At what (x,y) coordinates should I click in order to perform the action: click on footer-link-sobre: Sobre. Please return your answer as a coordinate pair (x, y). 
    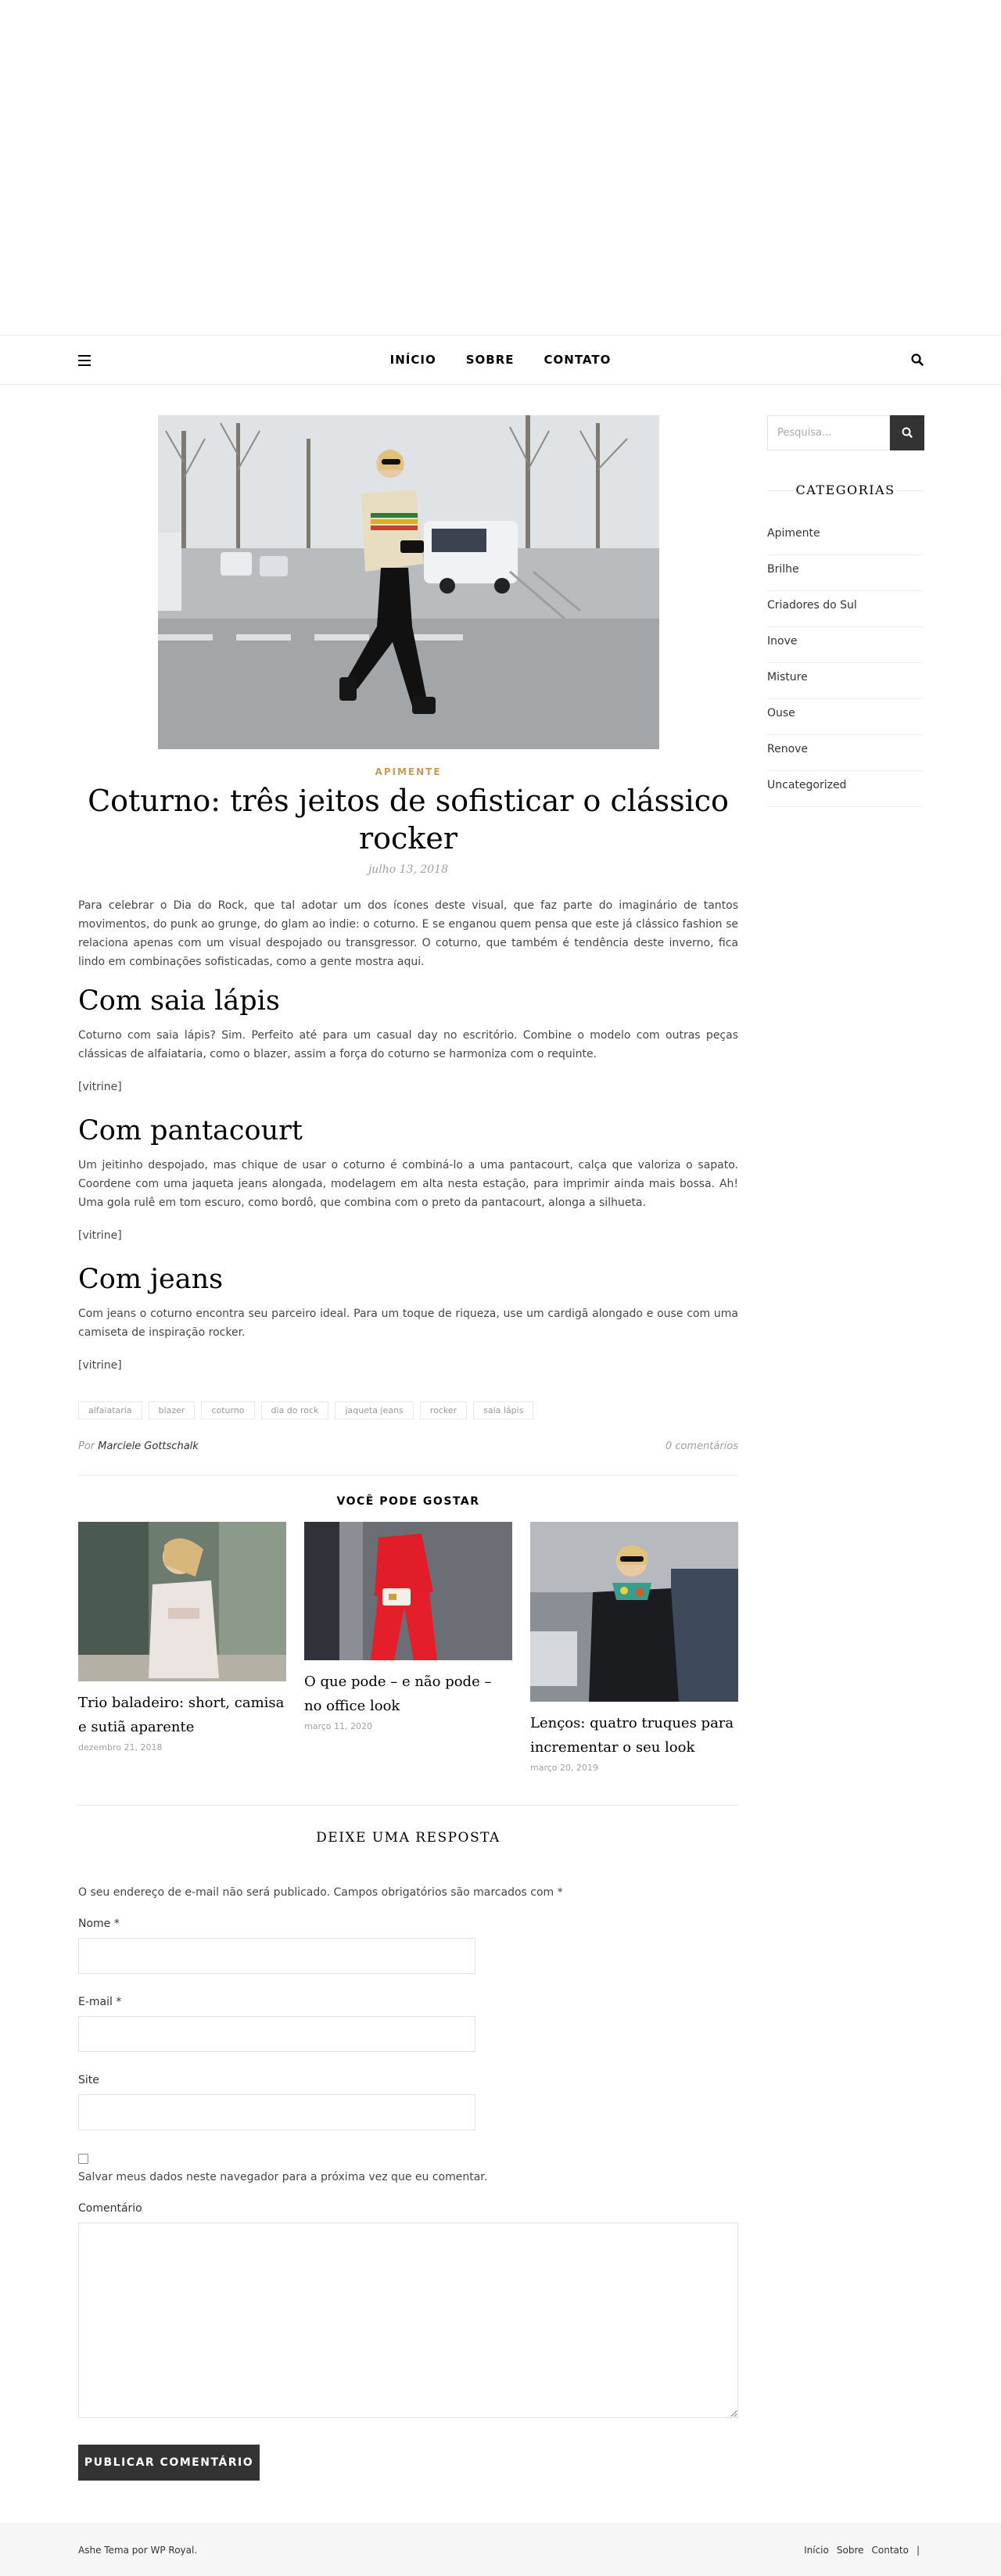
    Looking at the image, I should click on (850, 2550).